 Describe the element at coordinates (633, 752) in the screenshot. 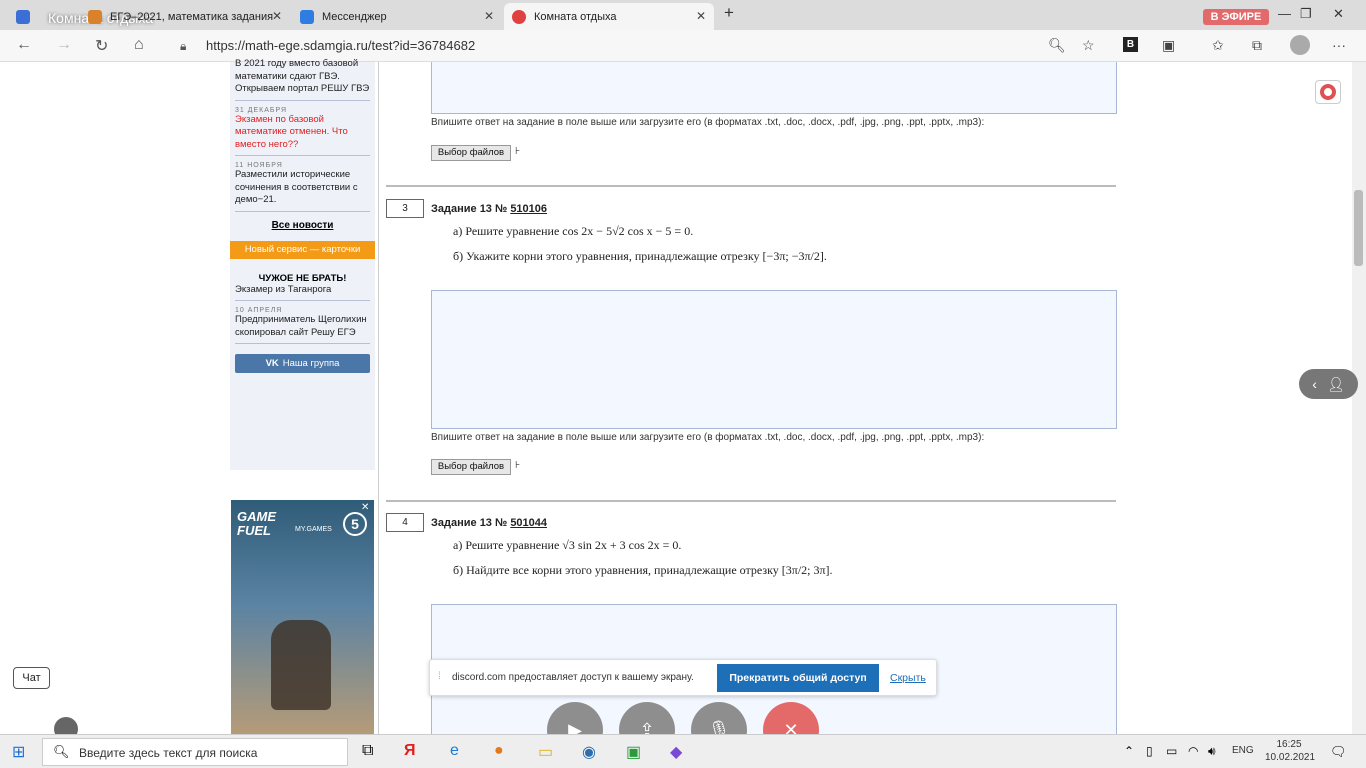

I see `photos-icon: ▣` at that location.